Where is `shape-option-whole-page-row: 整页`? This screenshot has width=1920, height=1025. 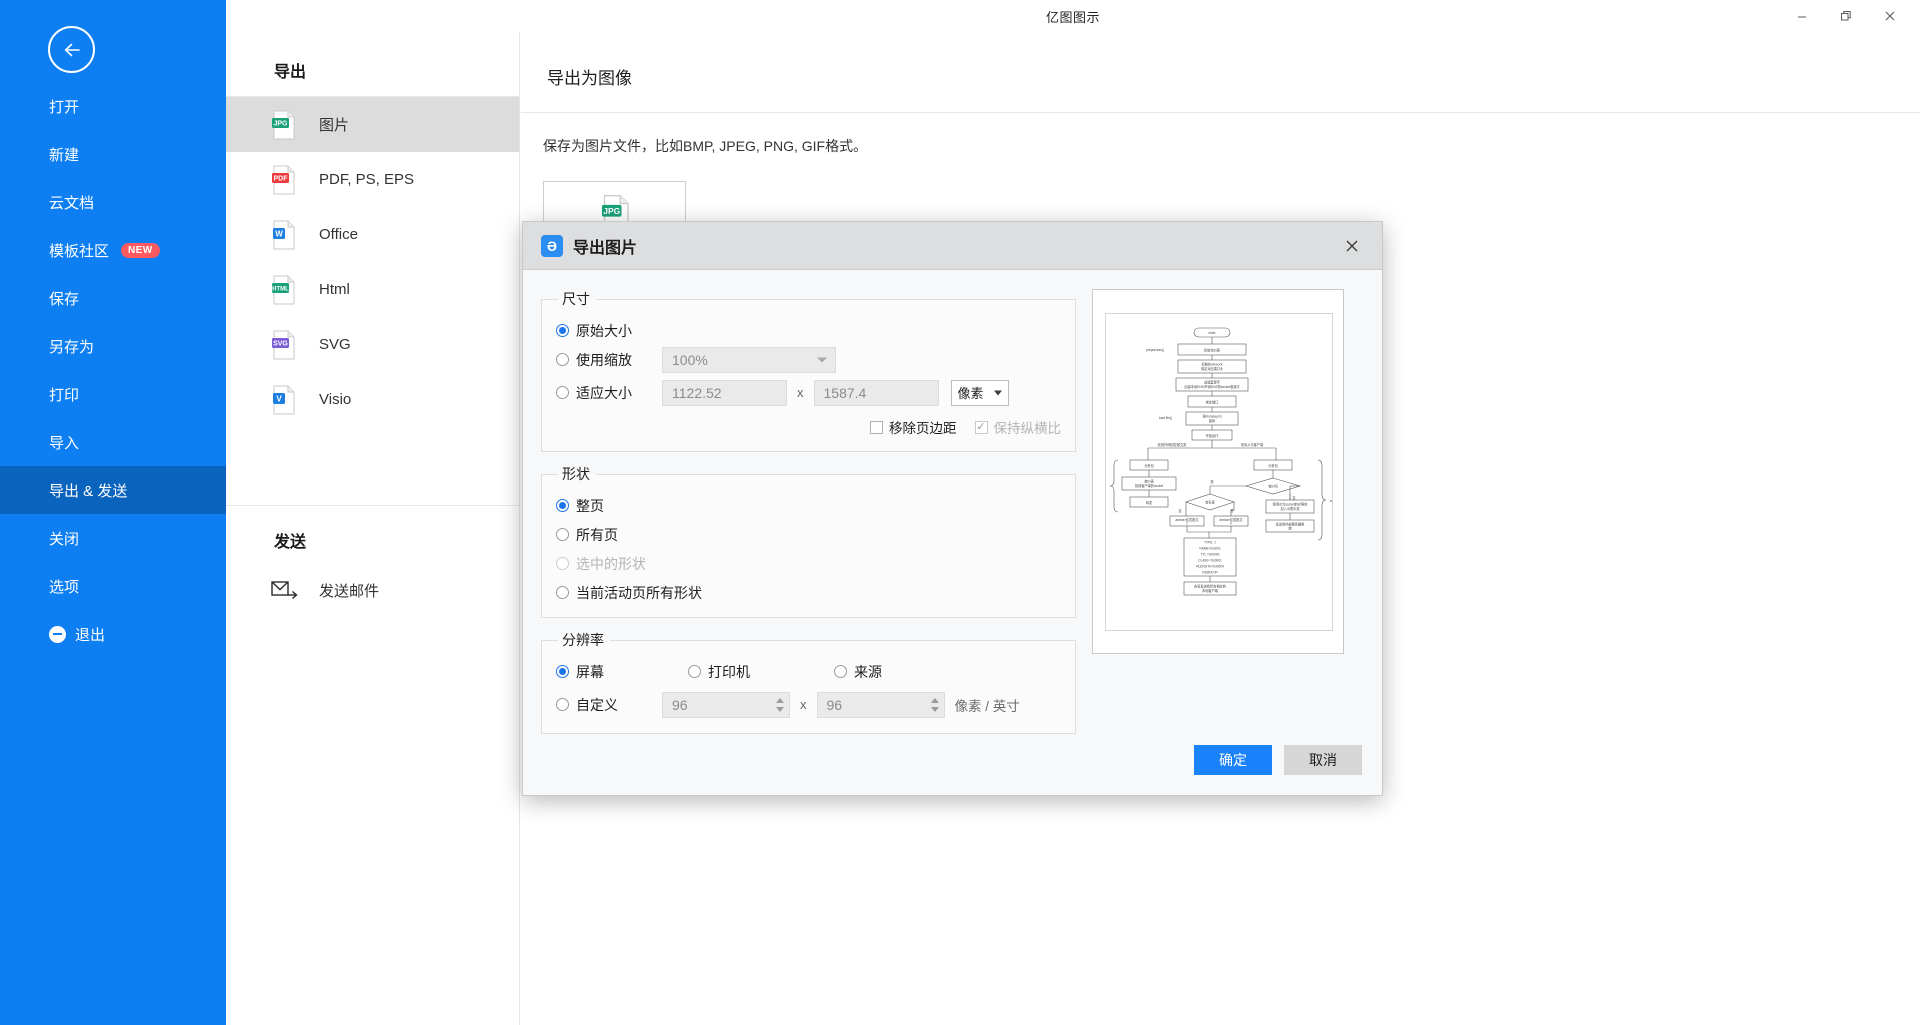
shape-option-whole-page-row: 整页 is located at coordinates (808, 505).